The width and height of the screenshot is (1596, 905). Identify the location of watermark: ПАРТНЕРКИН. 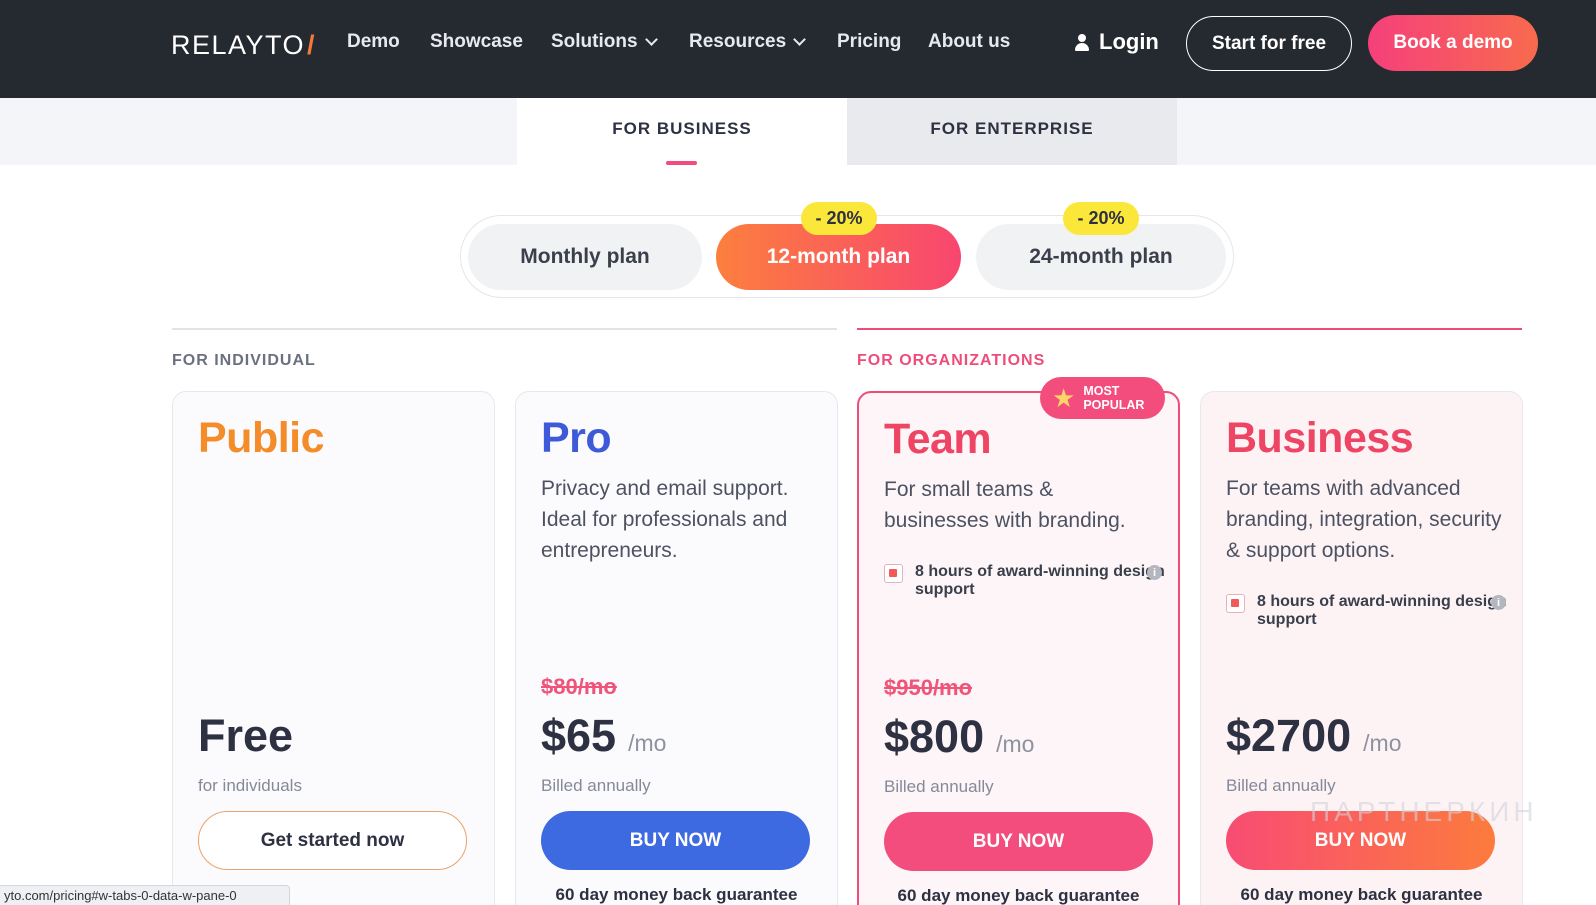
(1424, 811).